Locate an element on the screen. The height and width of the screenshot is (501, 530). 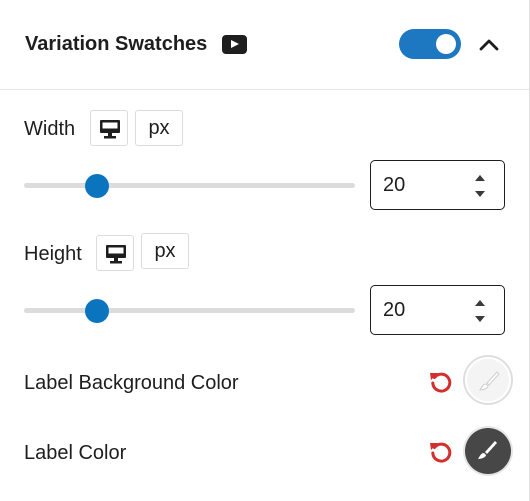
width-number-input: 20 is located at coordinates (437, 185).